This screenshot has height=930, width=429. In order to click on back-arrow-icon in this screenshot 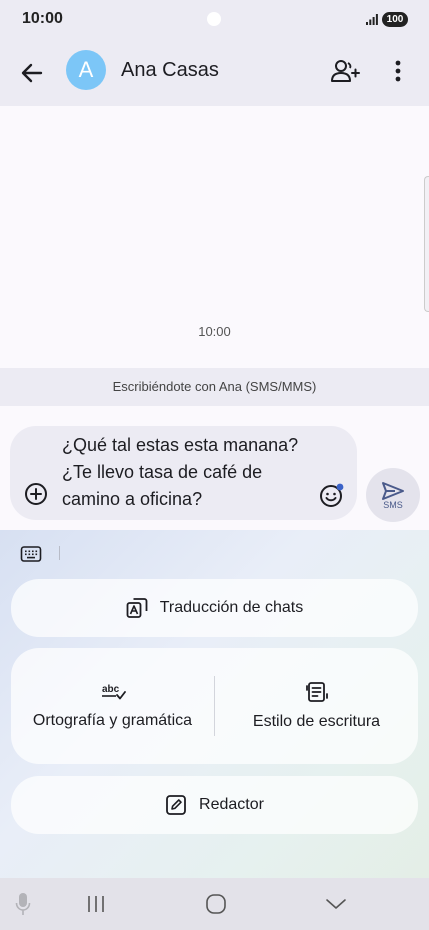, I will do `click(32, 73)`.